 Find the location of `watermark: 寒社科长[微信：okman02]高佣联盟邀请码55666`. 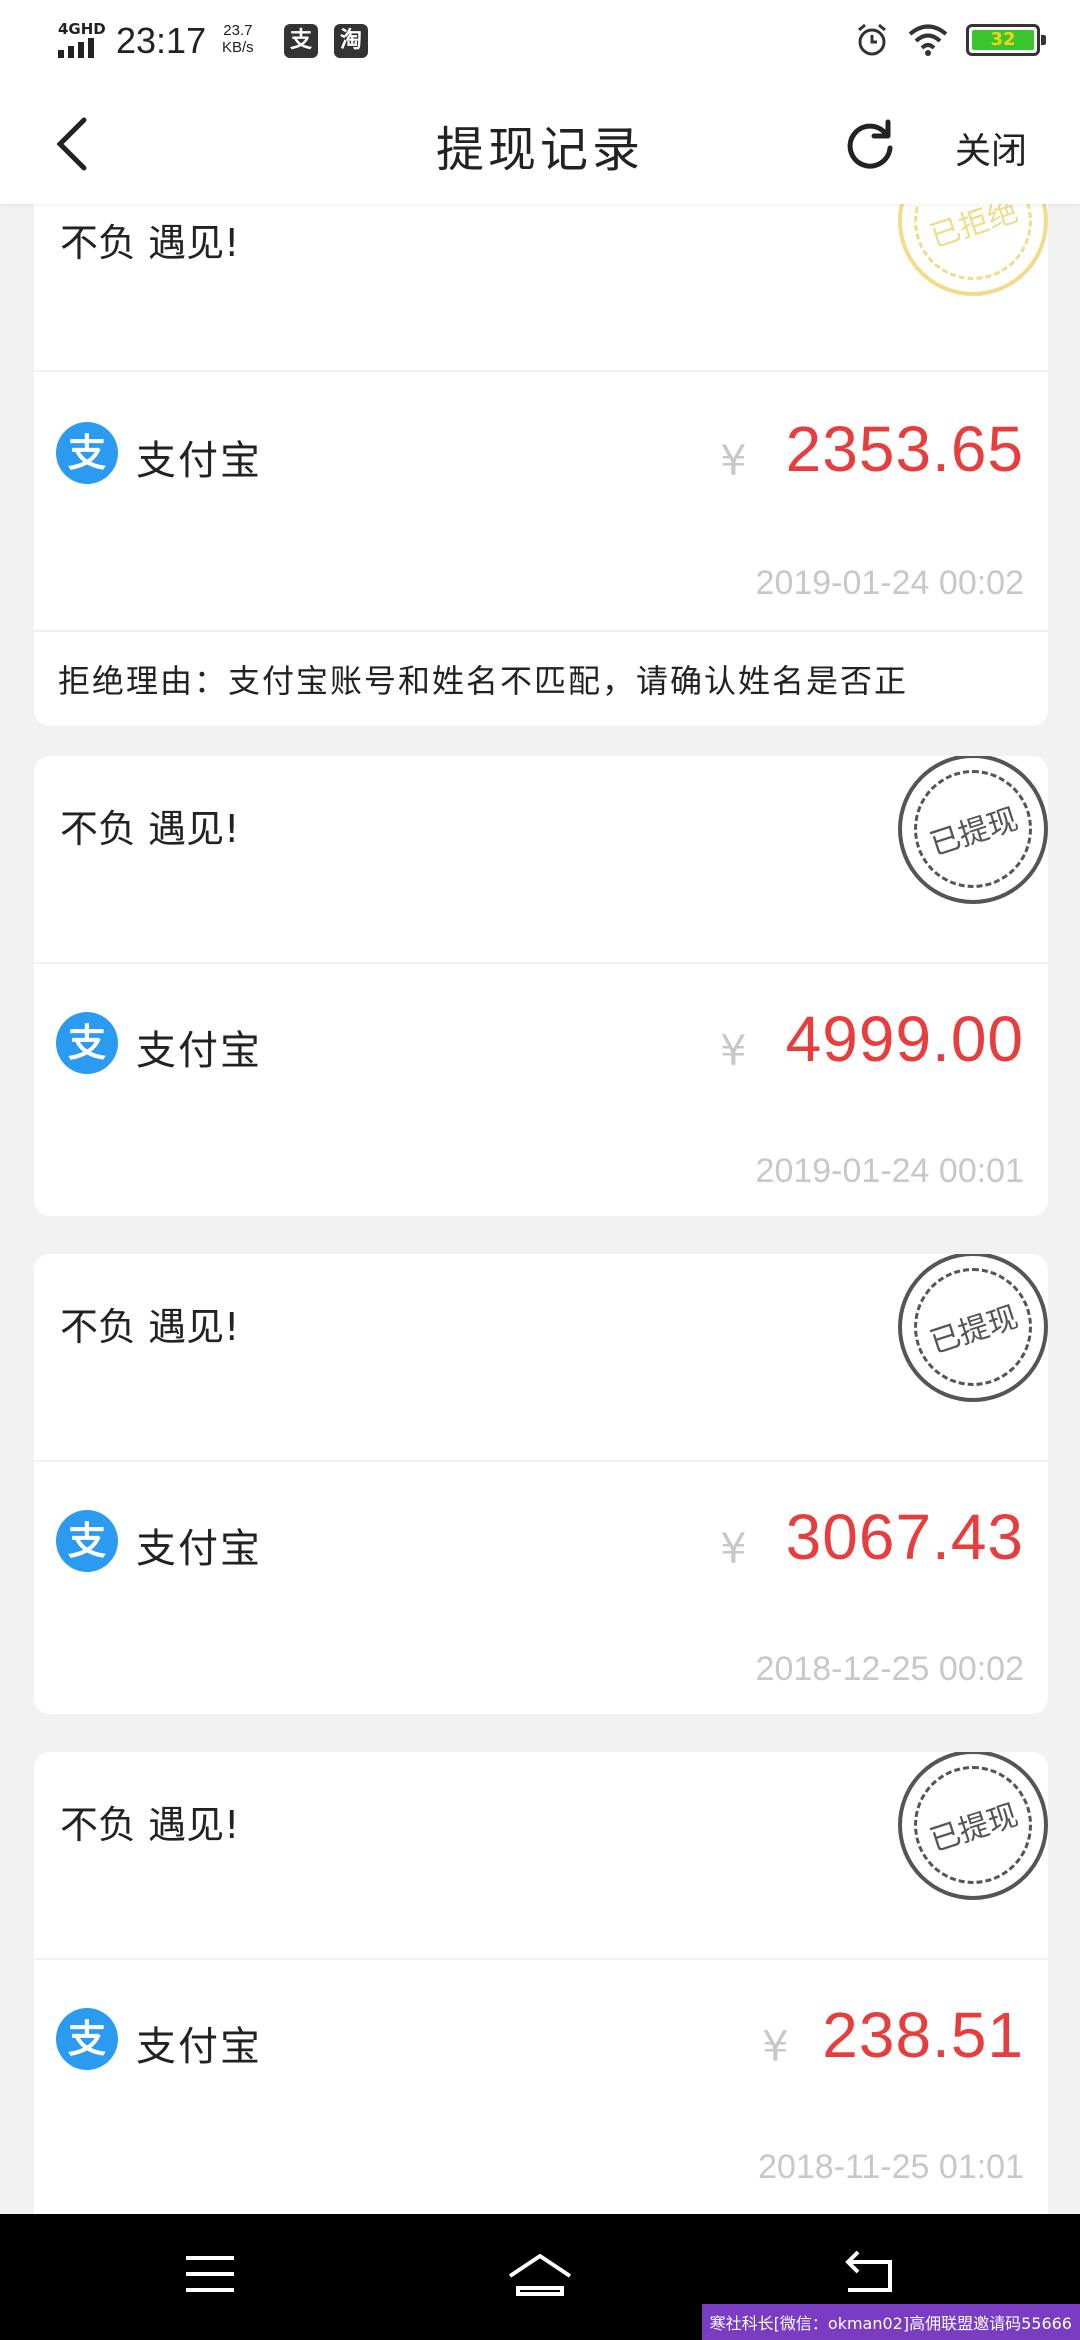

watermark: 寒社科长[微信：okman02]高佣联盟邀请码55666 is located at coordinates (890, 2322).